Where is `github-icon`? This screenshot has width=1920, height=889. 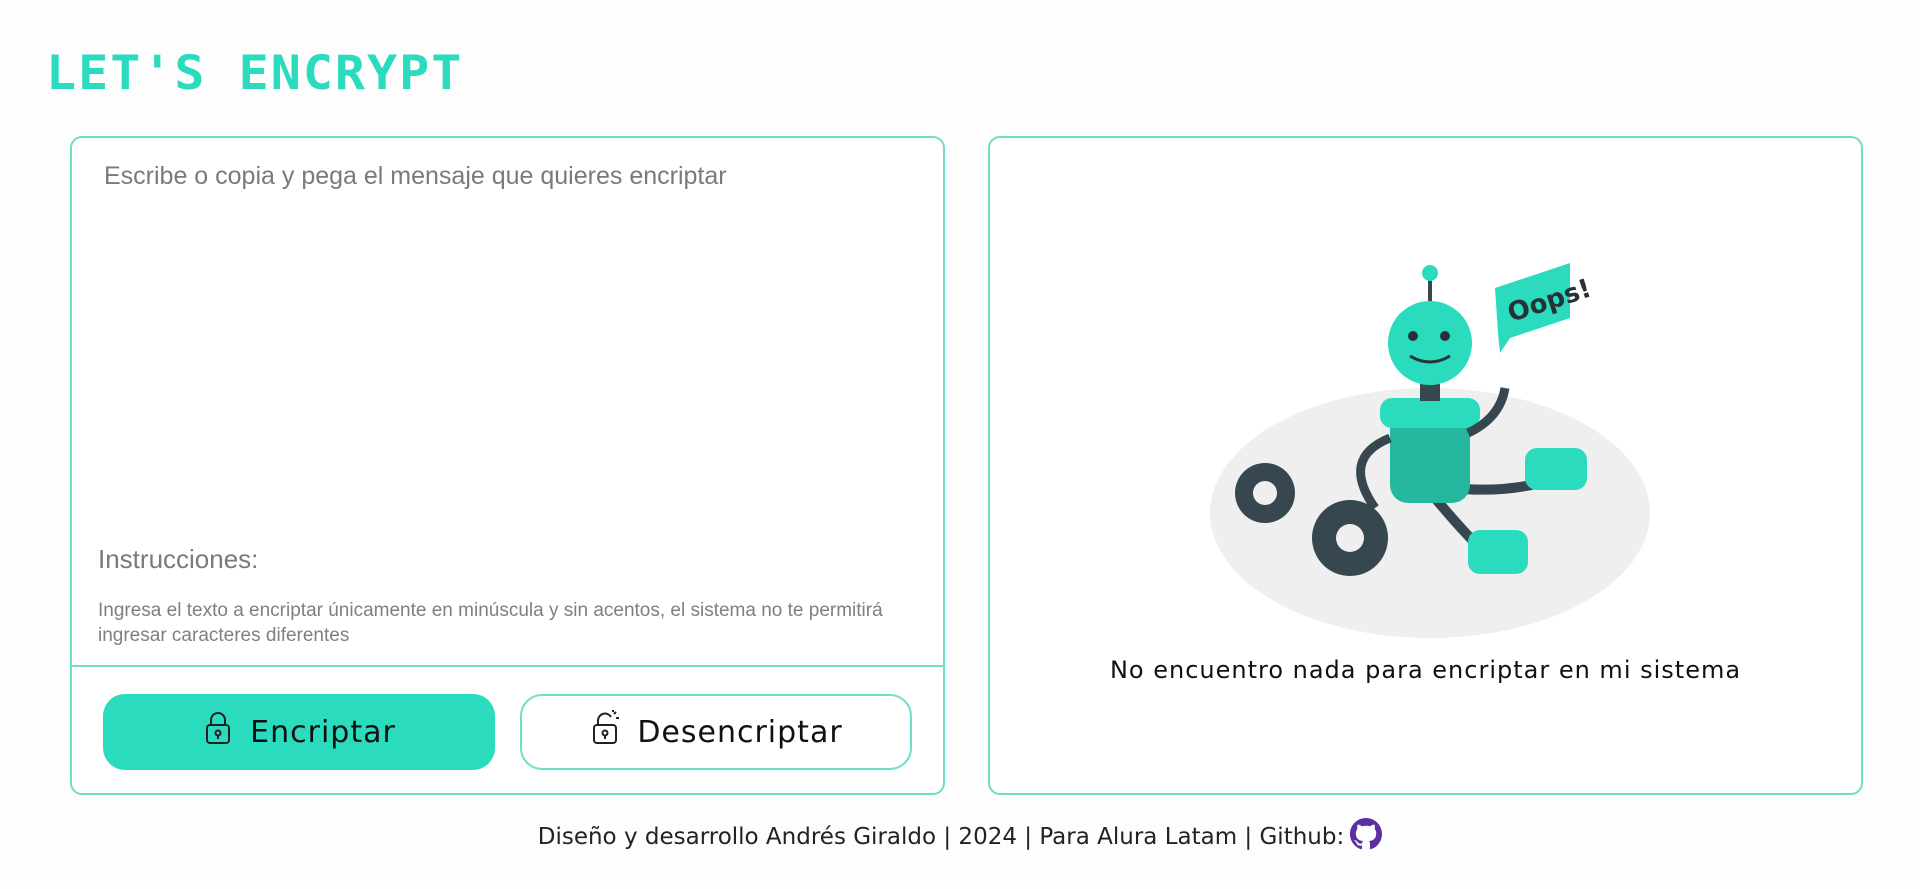
github-icon is located at coordinates (1366, 834).